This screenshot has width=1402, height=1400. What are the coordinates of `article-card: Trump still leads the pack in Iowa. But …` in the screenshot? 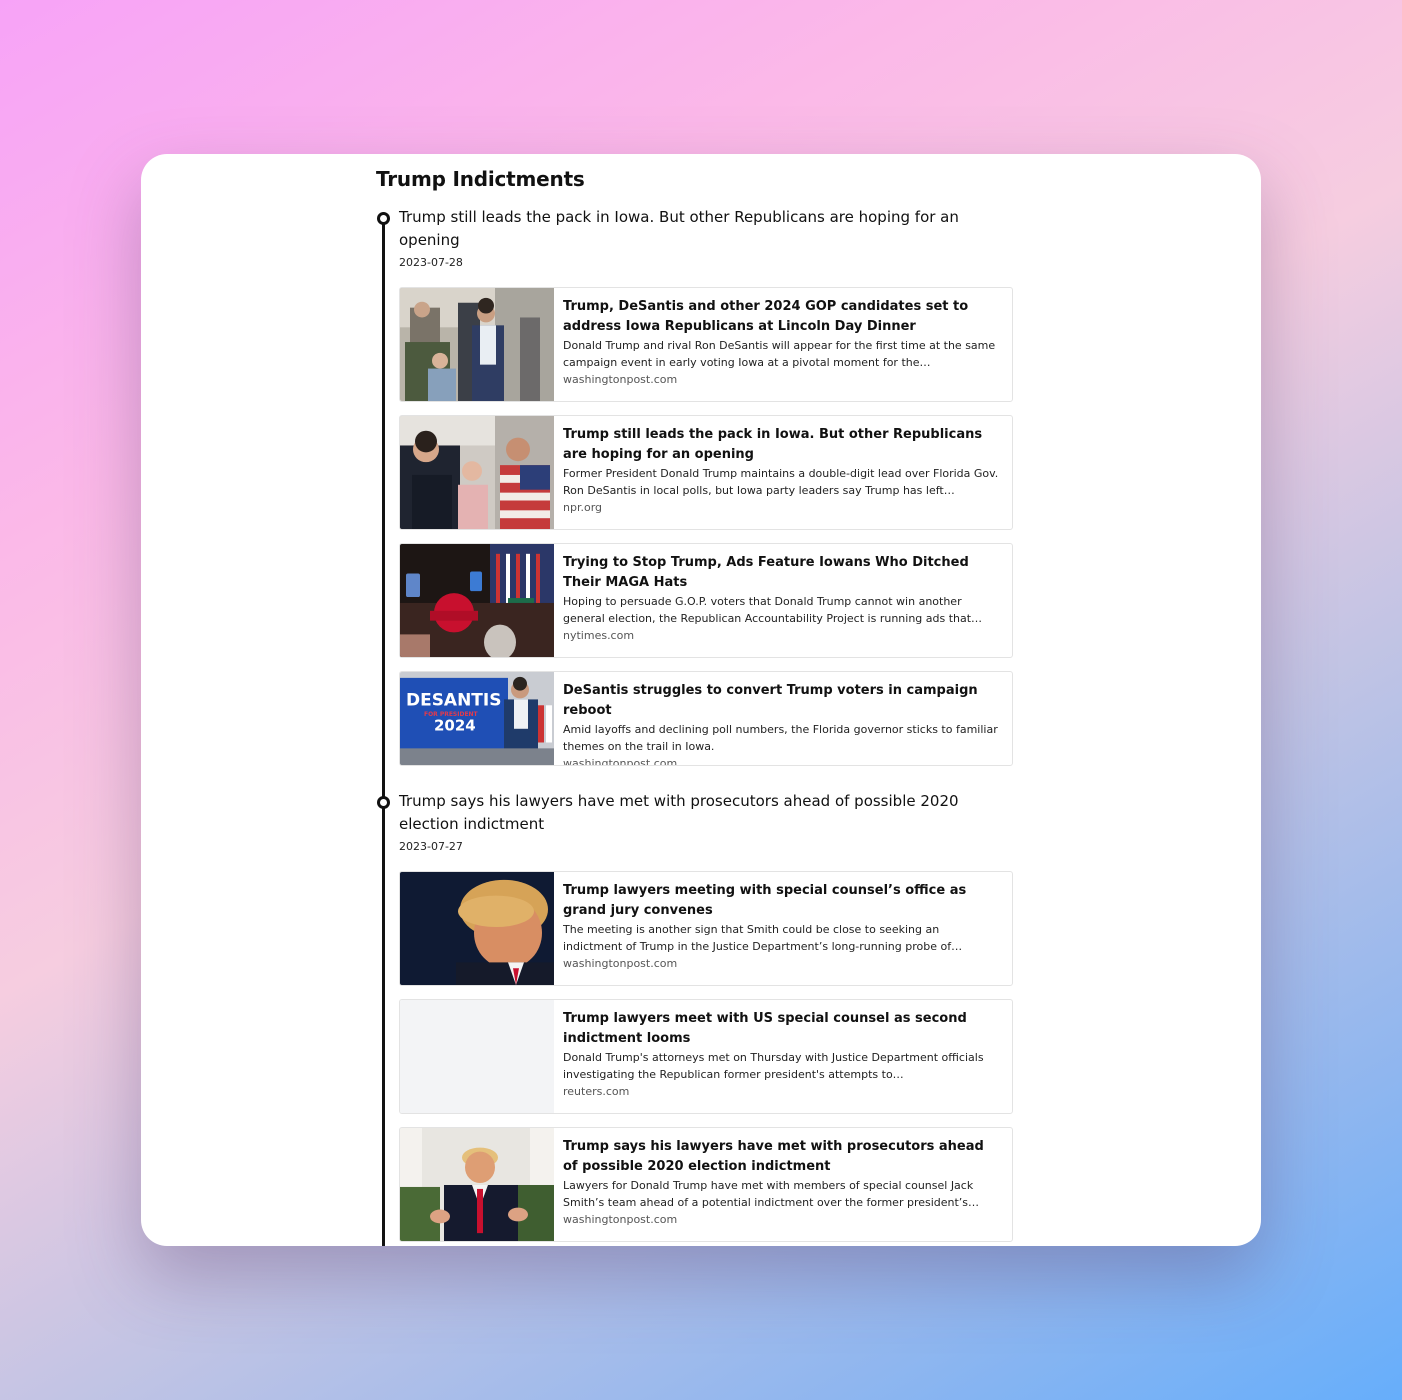 It's located at (706, 472).